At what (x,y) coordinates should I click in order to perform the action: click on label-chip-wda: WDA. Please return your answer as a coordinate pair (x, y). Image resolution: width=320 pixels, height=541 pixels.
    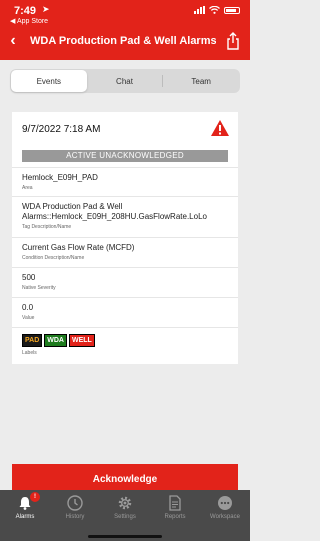
    Looking at the image, I should click on (55, 340).